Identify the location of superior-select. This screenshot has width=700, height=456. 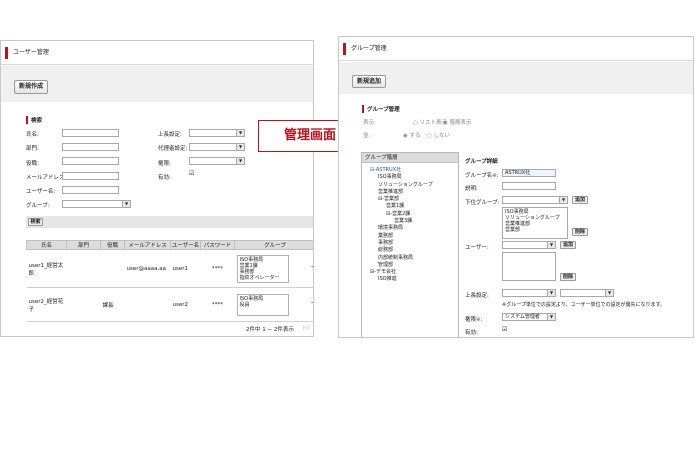
(217, 133).